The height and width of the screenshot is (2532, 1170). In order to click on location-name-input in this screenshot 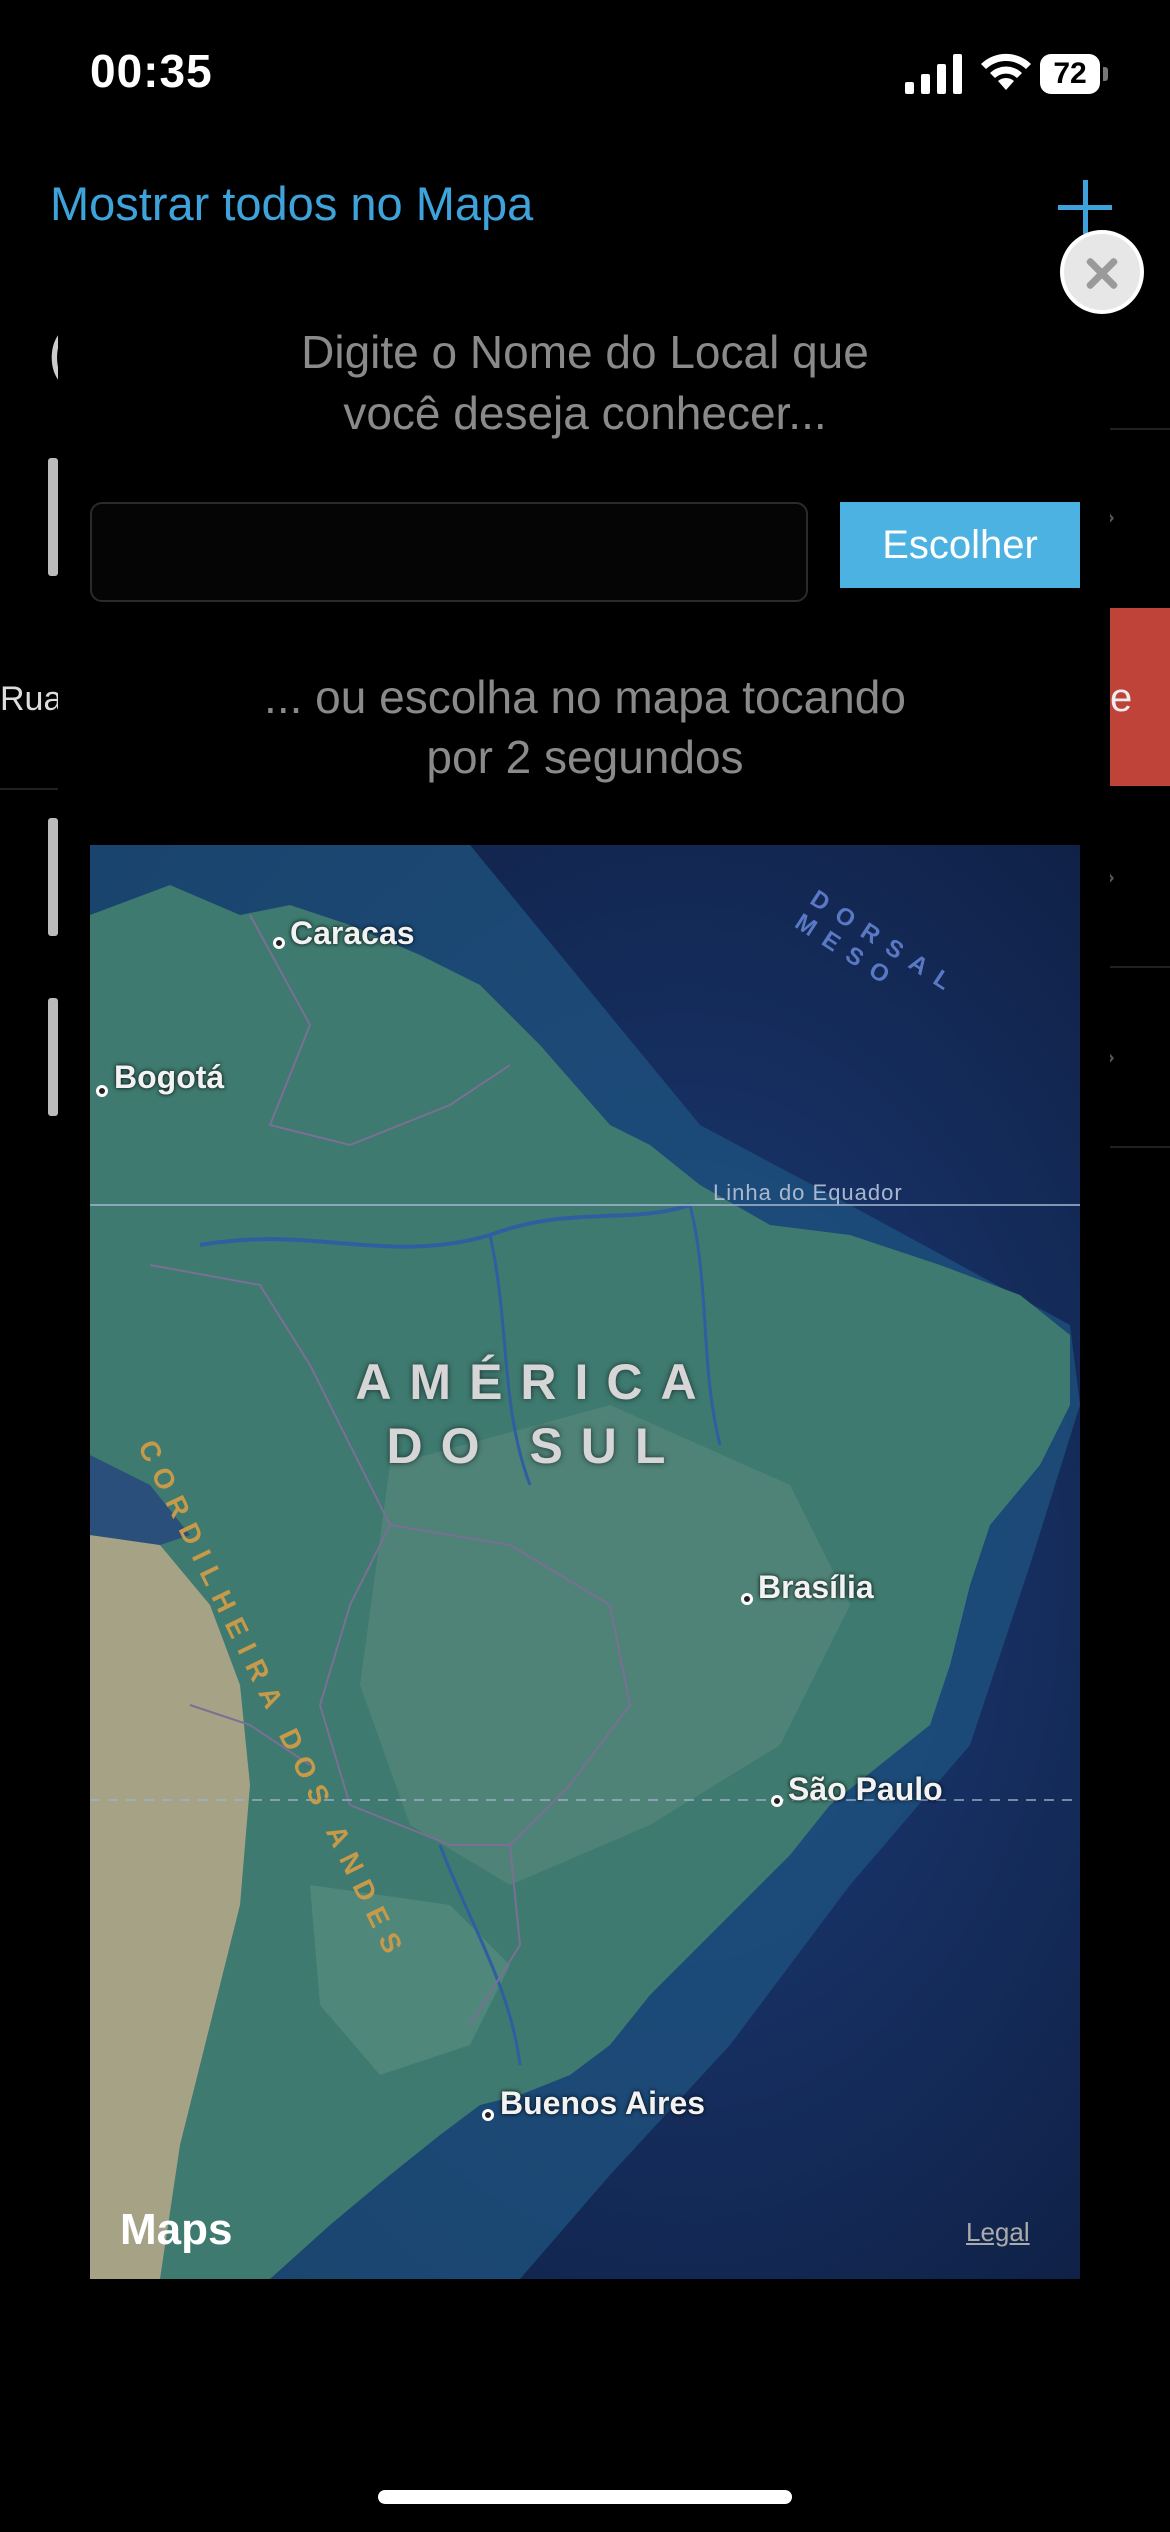, I will do `click(449, 552)`.